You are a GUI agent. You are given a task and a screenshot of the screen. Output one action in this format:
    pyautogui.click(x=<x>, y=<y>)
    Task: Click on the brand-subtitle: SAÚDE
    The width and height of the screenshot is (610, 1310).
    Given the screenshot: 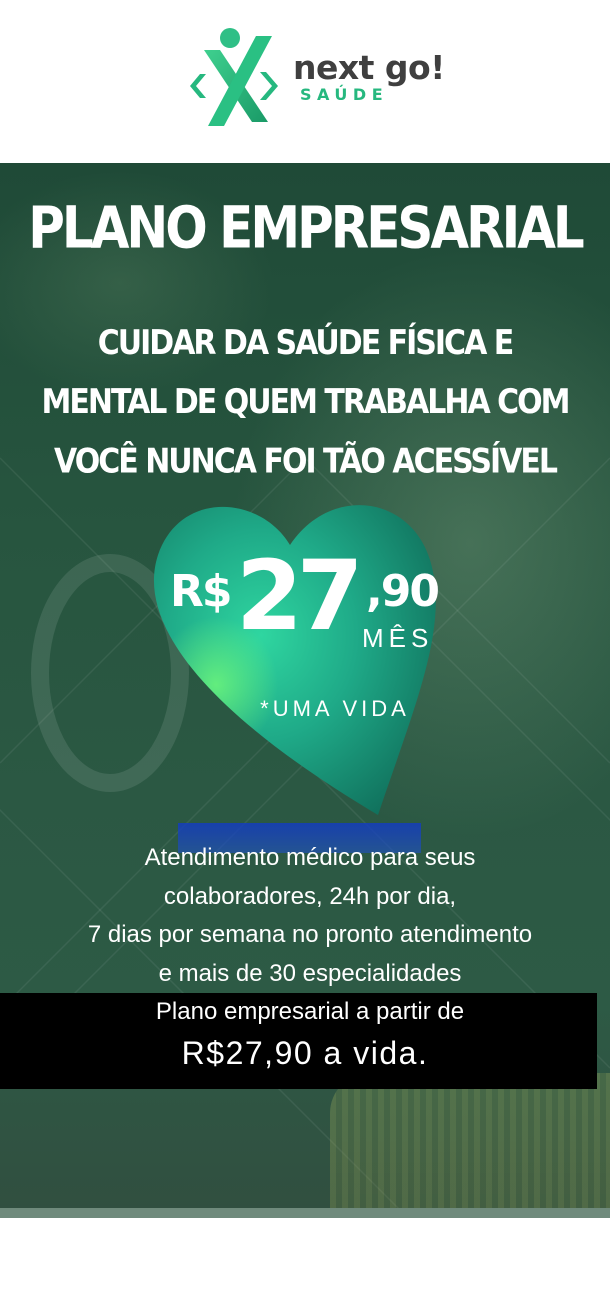 What is the action you would take?
    pyautogui.click(x=344, y=94)
    